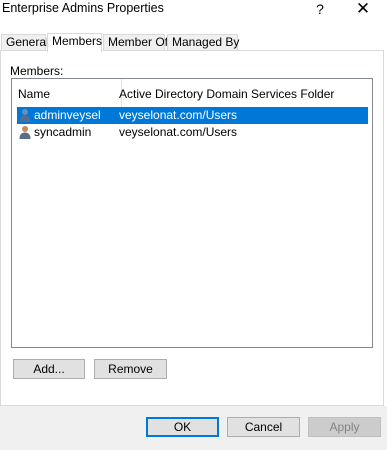  What do you see at coordinates (263, 427) in the screenshot?
I see `cancel-button: Cancel` at bounding box center [263, 427].